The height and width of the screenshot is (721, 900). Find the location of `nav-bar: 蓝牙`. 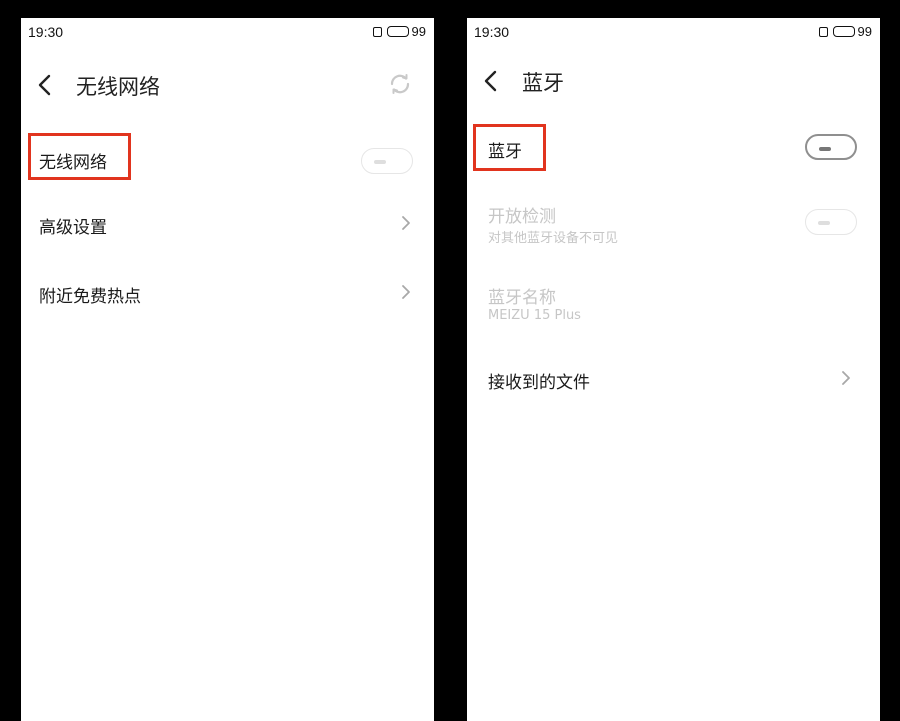

nav-bar: 蓝牙 is located at coordinates (673, 81).